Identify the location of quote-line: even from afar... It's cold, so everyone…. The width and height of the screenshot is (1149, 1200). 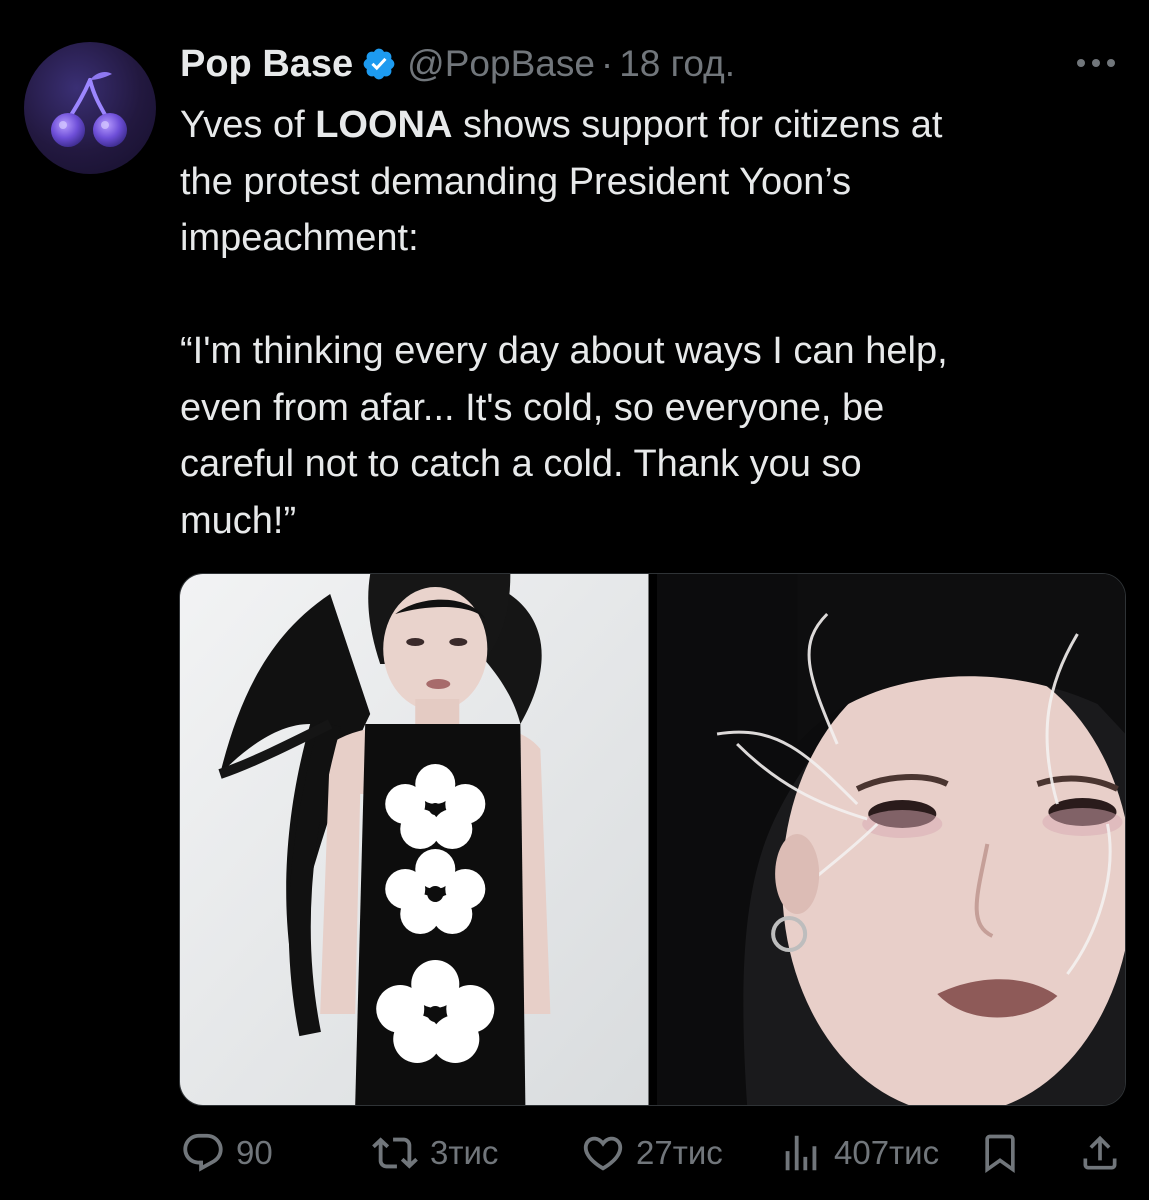
(532, 407).